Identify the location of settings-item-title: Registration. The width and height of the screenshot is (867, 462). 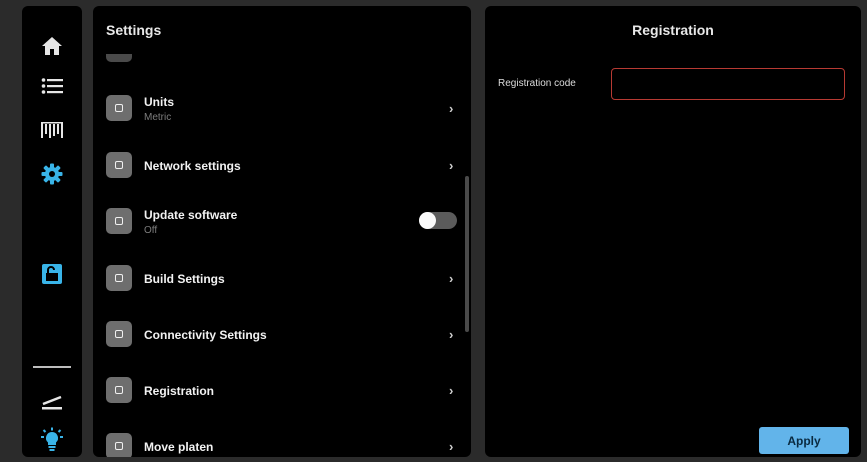
(179, 391).